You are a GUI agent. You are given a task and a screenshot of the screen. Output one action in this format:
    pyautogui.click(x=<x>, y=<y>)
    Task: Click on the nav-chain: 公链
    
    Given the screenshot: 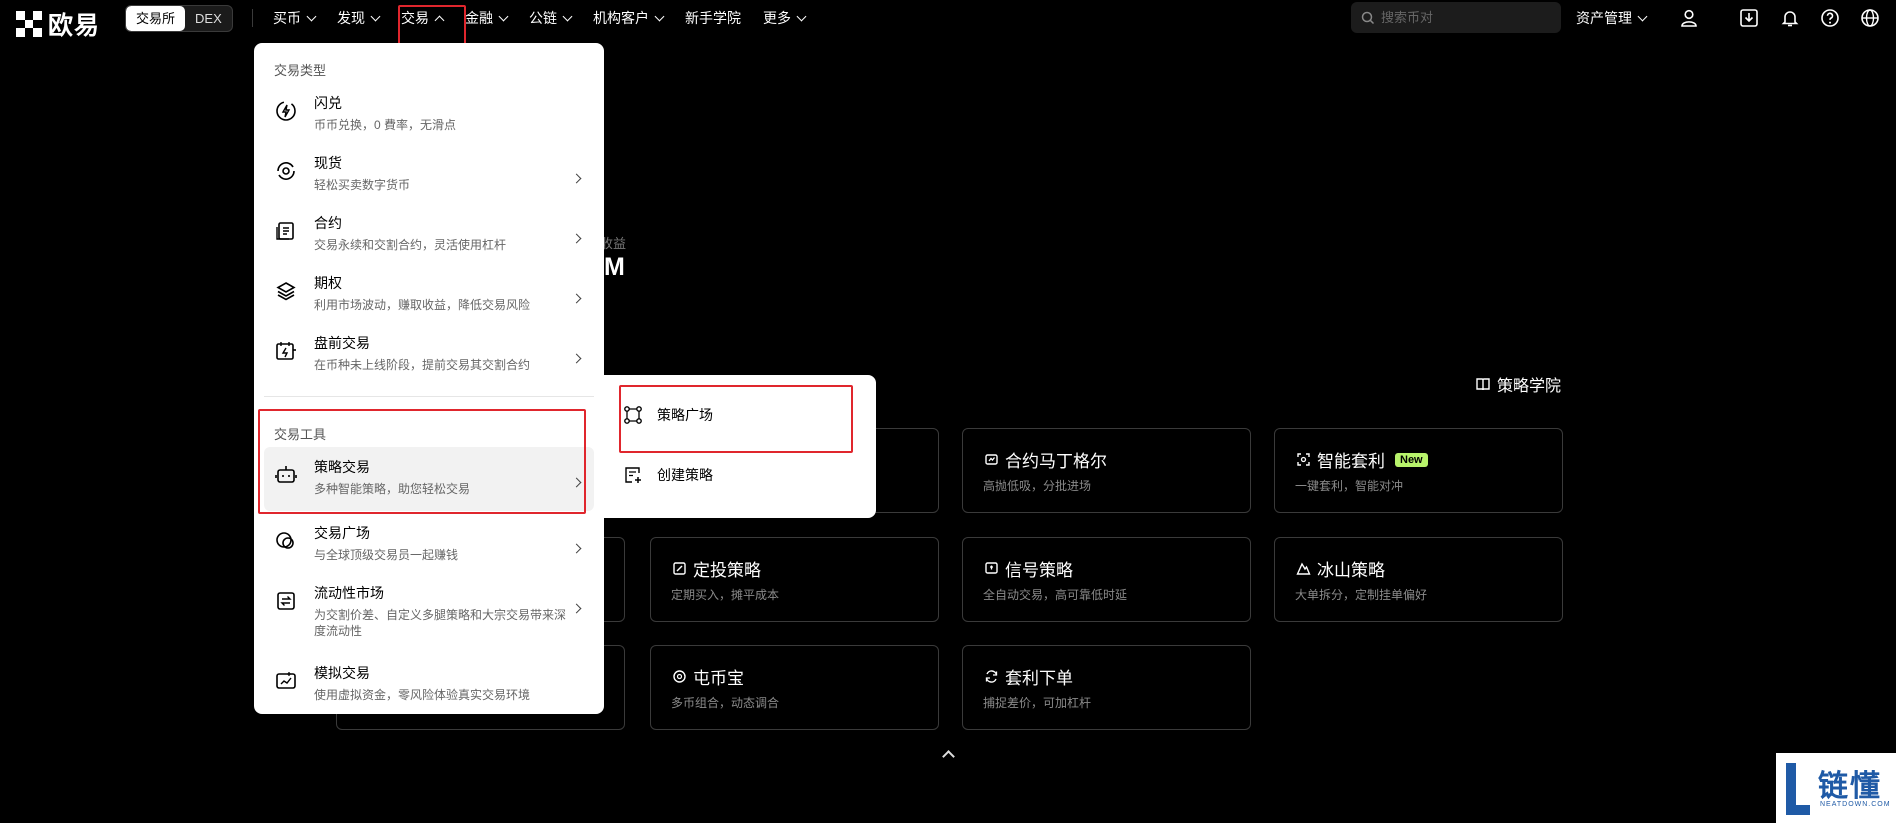 What is the action you would take?
    pyautogui.click(x=550, y=18)
    